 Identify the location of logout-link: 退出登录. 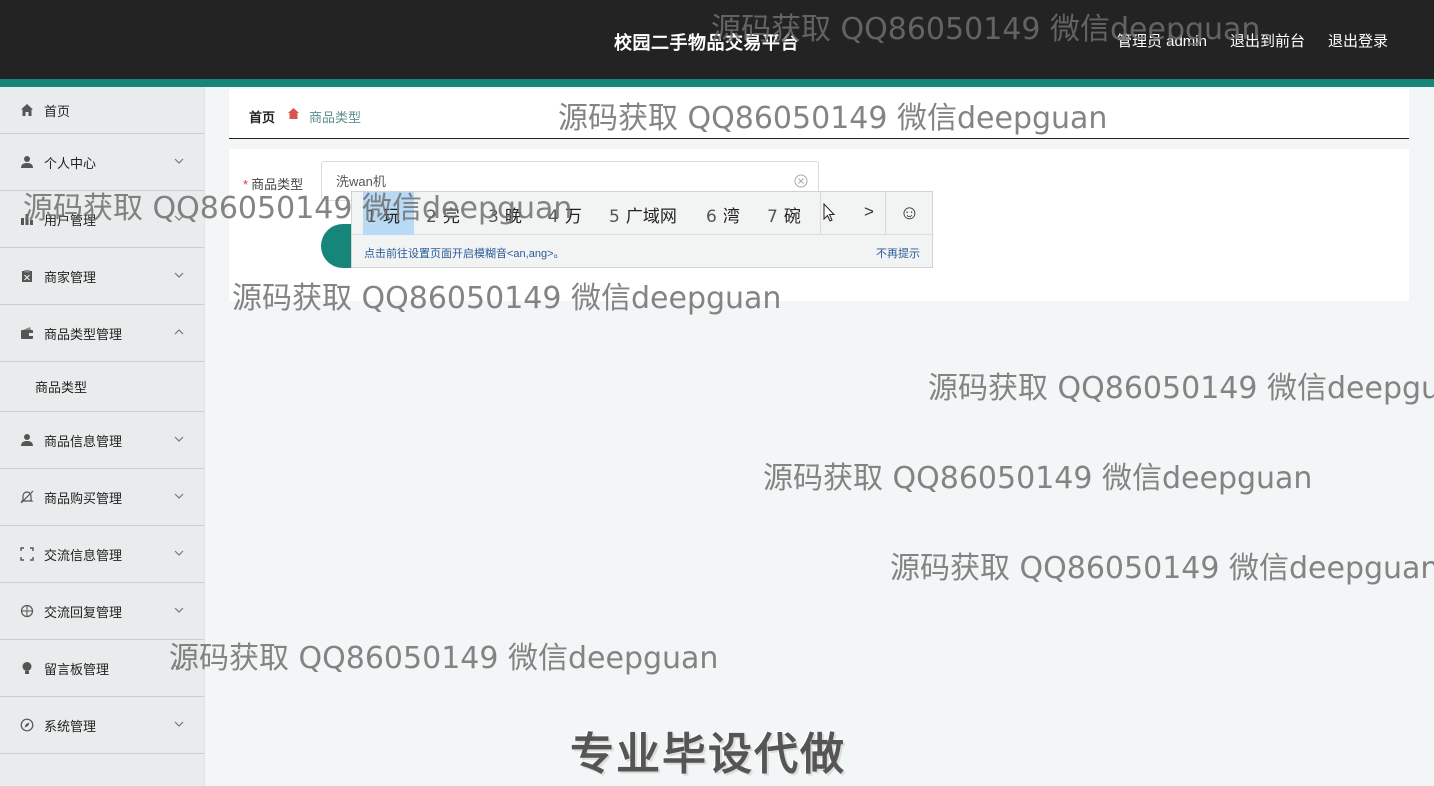
(1358, 40).